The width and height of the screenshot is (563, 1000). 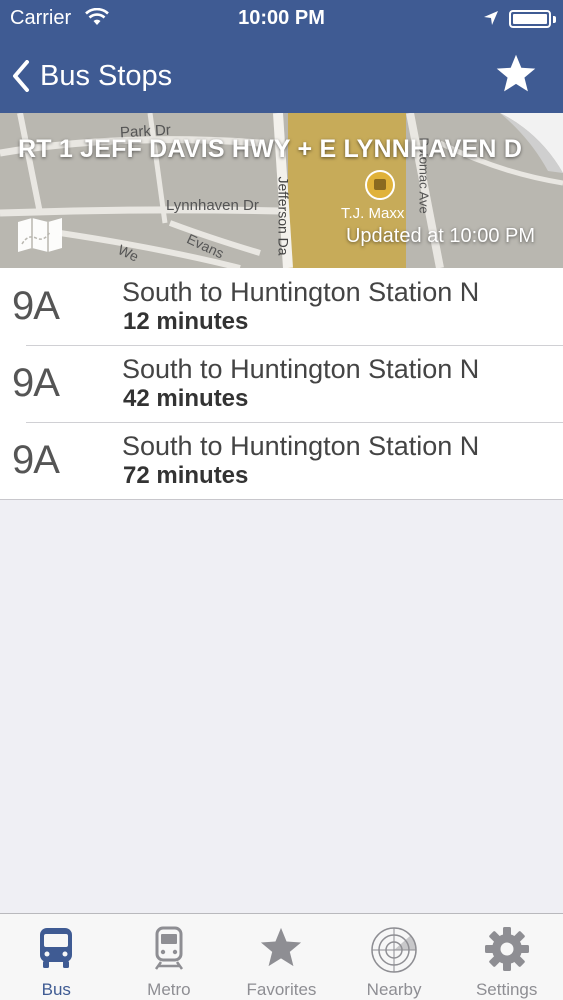 I want to click on map-label-jefferson: Jefferson Da, so click(x=283, y=216).